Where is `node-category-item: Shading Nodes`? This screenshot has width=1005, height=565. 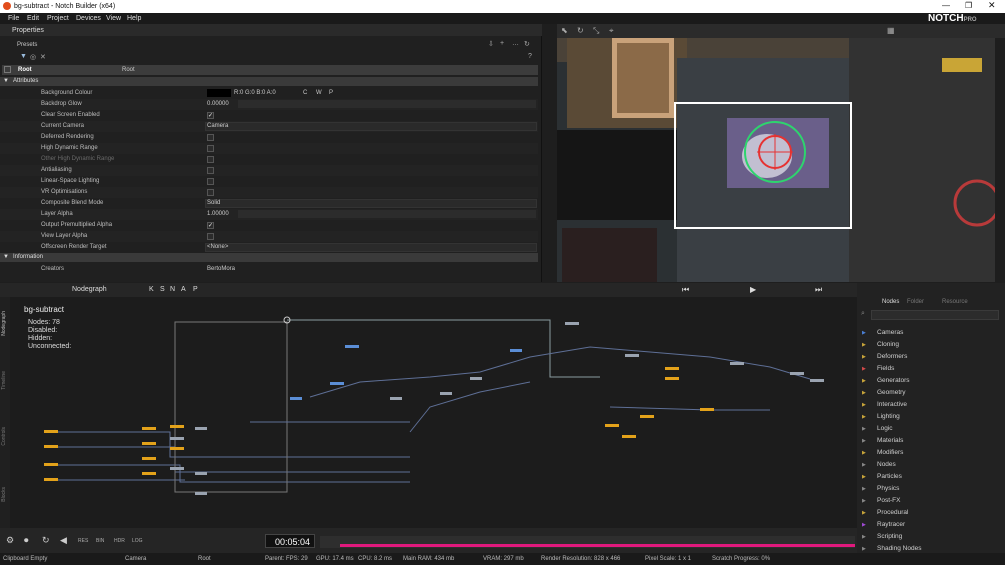 node-category-item: Shading Nodes is located at coordinates (899, 548).